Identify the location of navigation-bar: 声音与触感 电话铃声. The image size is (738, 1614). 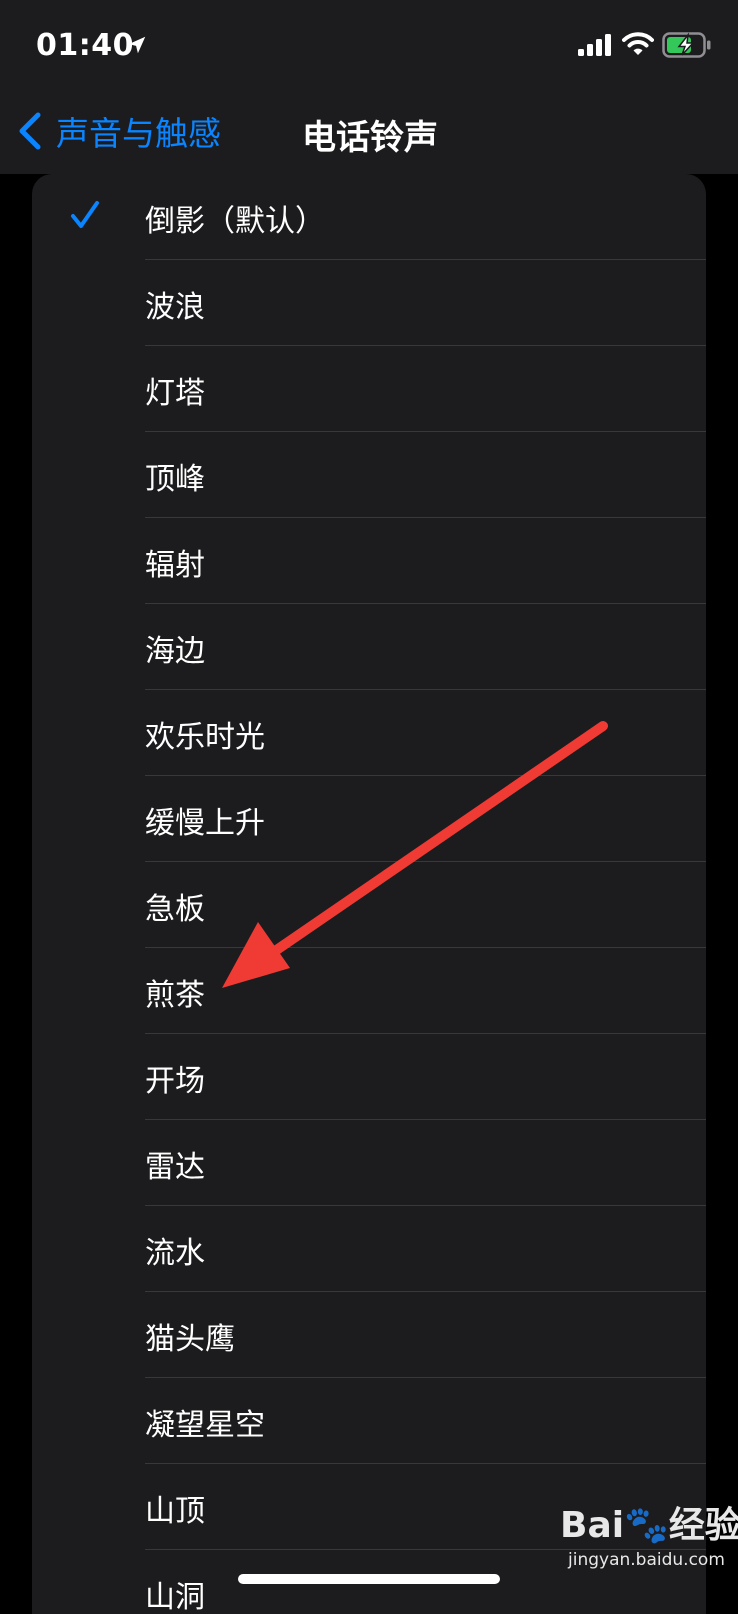
(369, 133).